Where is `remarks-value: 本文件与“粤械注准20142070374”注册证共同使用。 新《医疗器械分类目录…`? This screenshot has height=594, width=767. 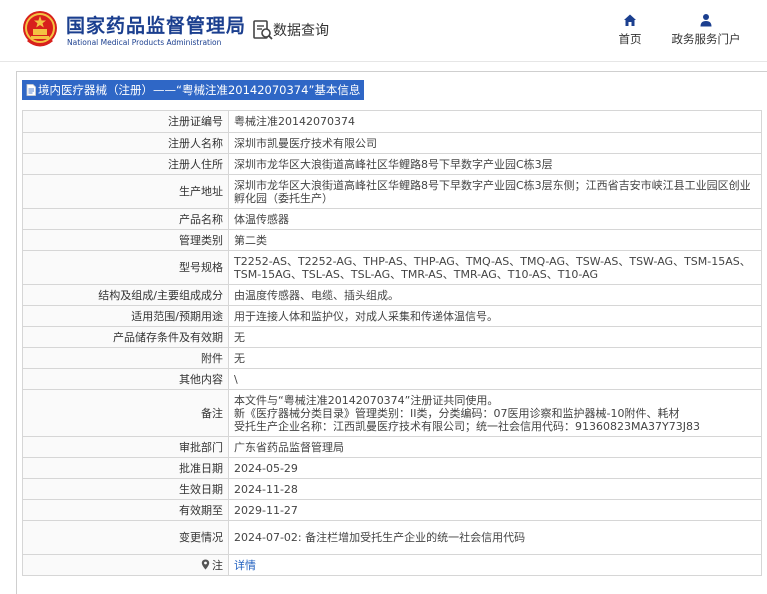 remarks-value: 本文件与“粤械注准20142070374”注册证共同使用。 新《医疗器械分类目录… is located at coordinates (495, 413).